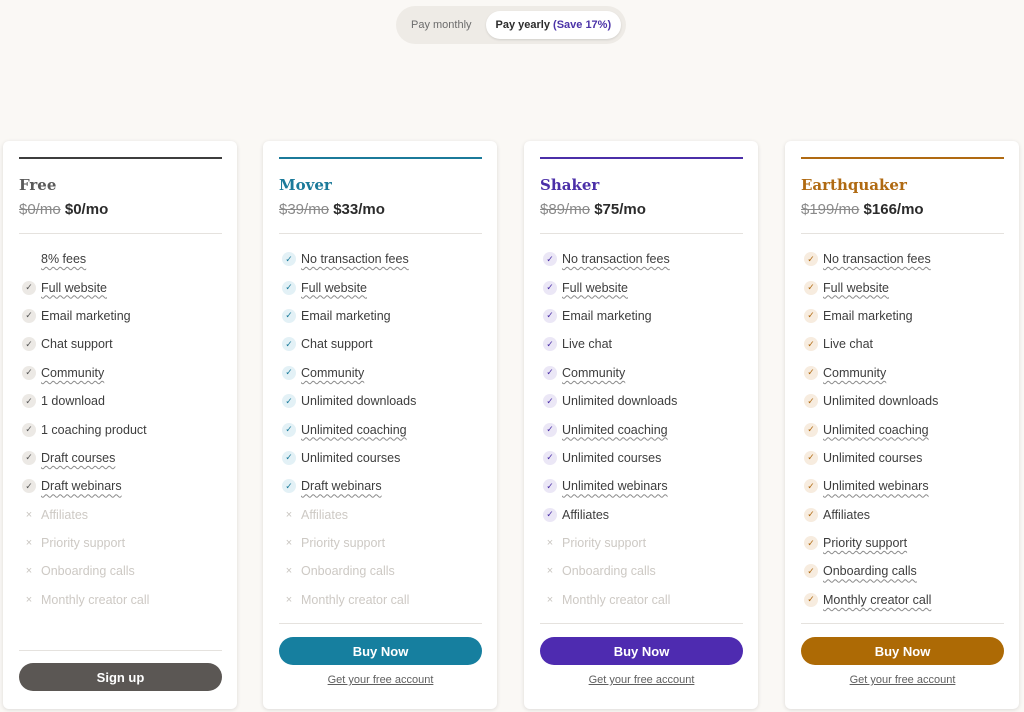  I want to click on feature-item: × Monthly creator call, so click(380, 600).